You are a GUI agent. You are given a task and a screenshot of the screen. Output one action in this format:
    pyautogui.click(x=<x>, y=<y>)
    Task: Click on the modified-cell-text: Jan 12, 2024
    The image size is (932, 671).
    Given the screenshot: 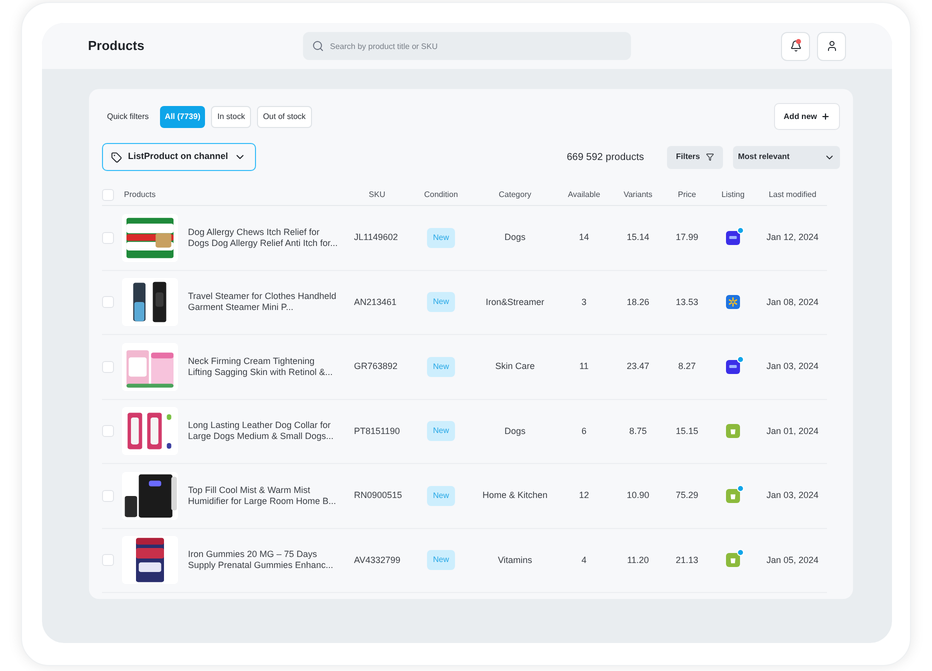 What is the action you would take?
    pyautogui.click(x=792, y=237)
    